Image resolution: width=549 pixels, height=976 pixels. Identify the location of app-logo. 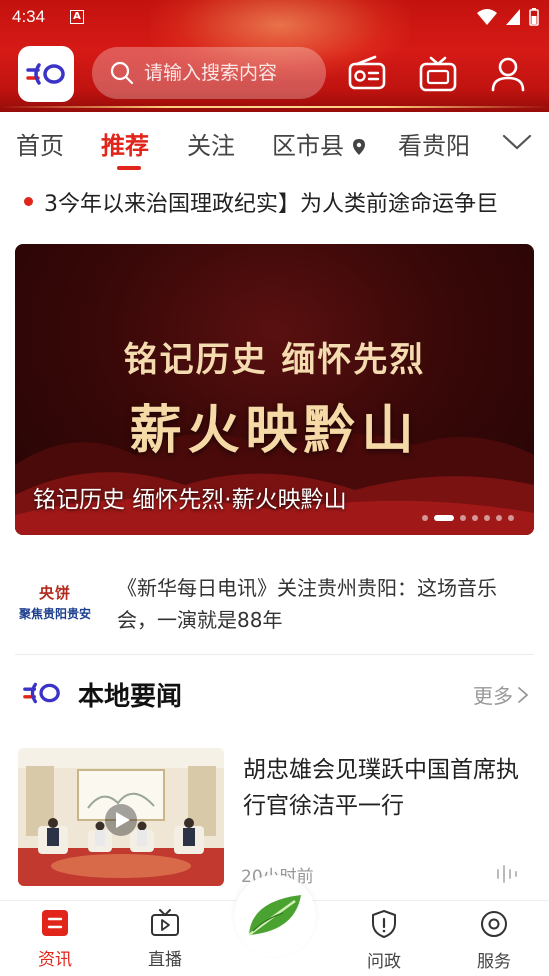
(46, 74).